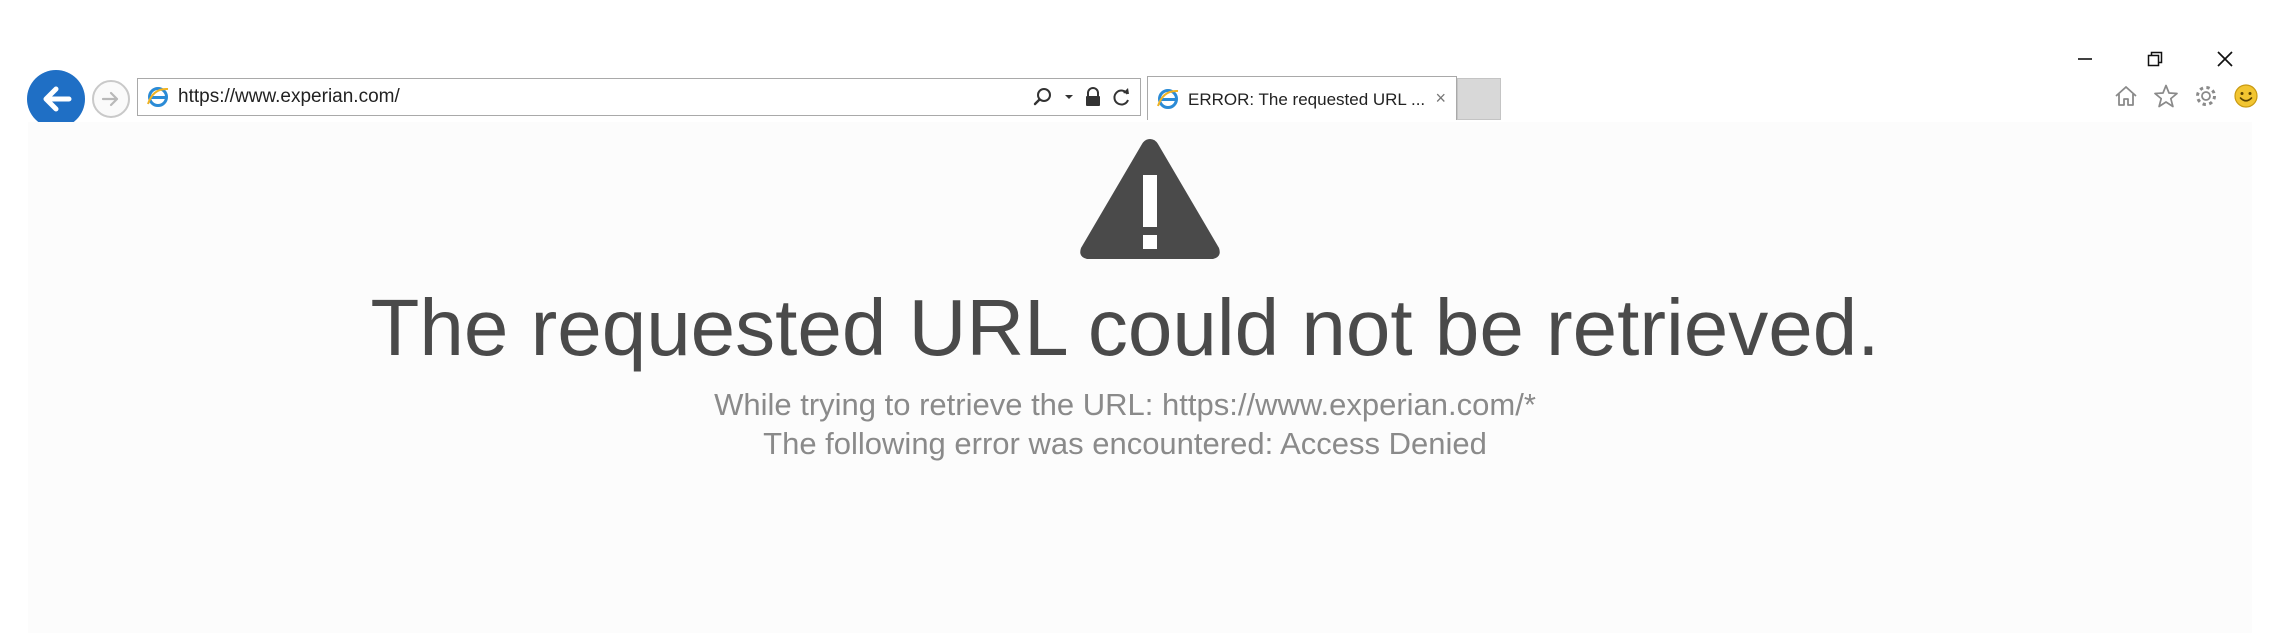 The height and width of the screenshot is (633, 2280). I want to click on command-icons, so click(2186, 96).